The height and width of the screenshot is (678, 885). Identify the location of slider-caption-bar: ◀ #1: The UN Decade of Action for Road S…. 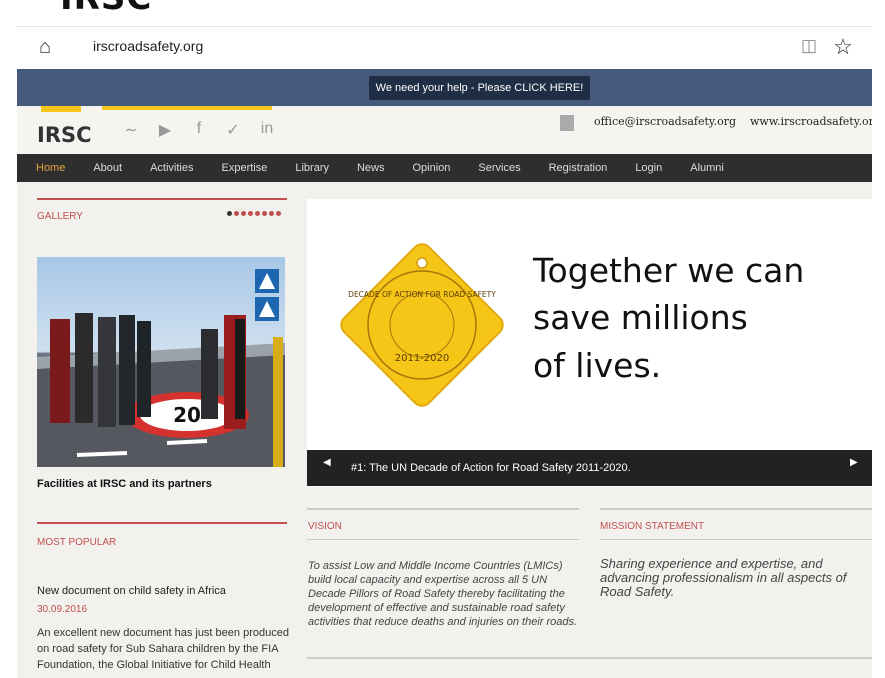
(589, 468).